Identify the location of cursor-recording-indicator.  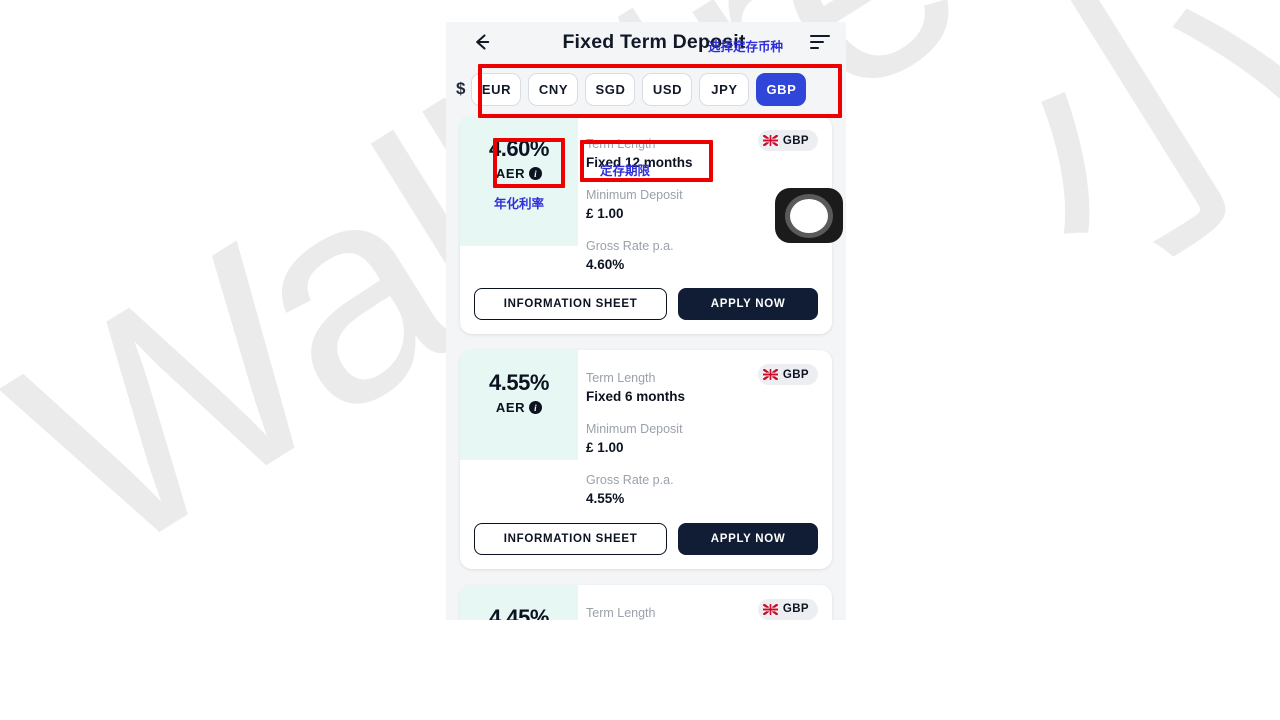
(809, 215).